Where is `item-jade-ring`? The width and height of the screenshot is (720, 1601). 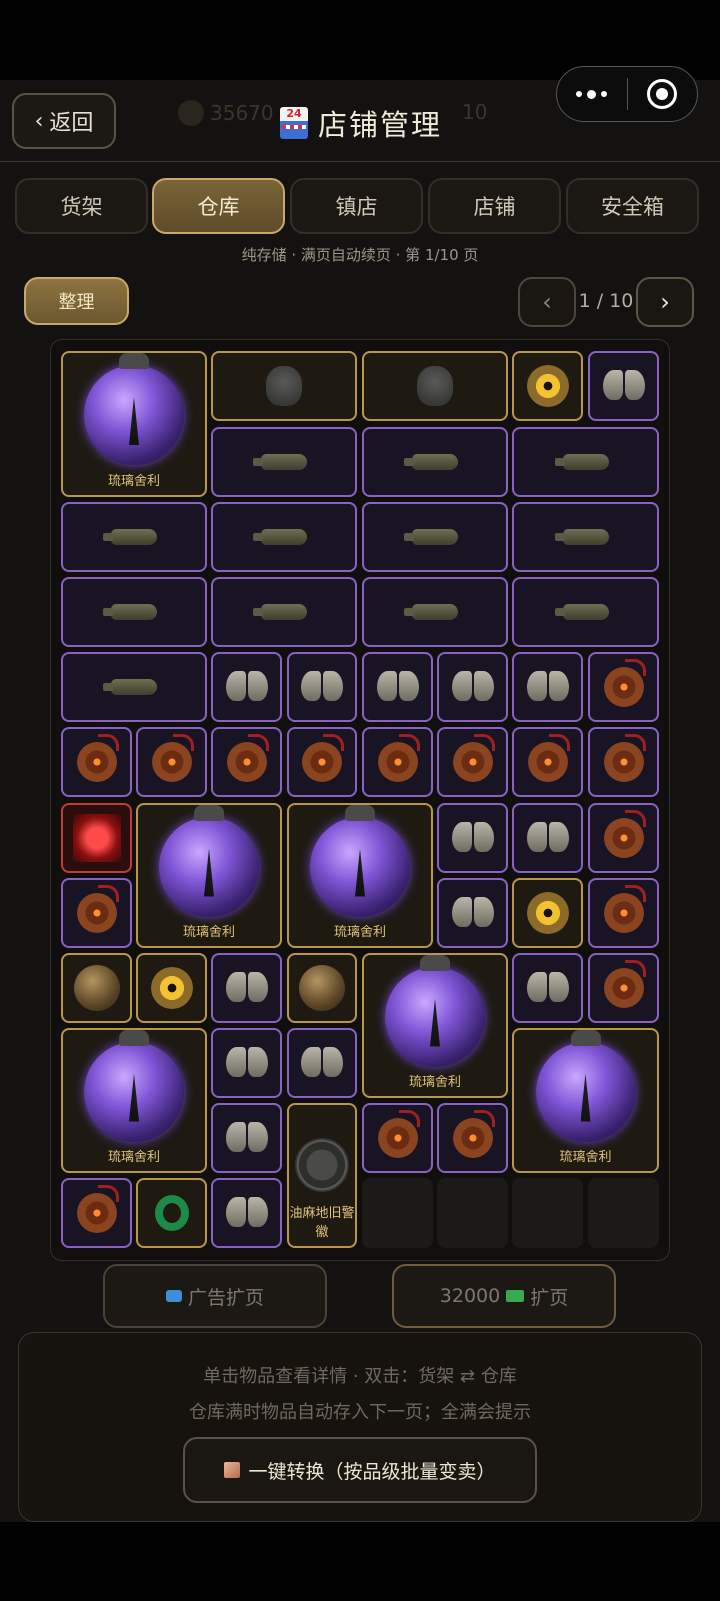 item-jade-ring is located at coordinates (171, 1213).